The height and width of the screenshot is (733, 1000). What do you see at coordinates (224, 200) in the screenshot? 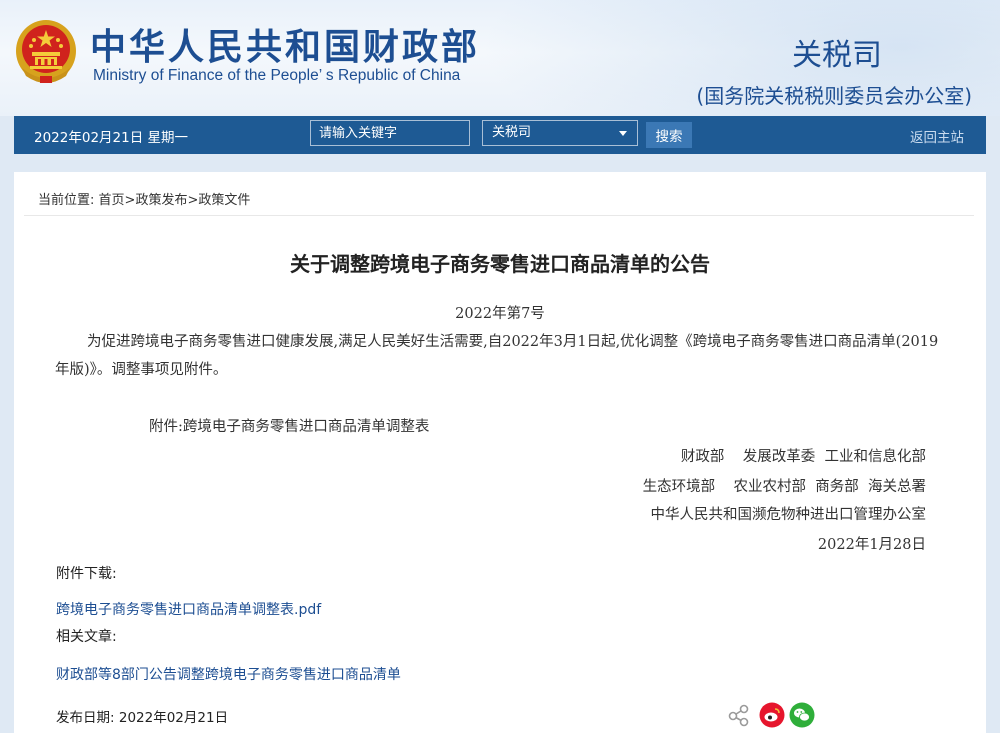
I see `breadcrumb-policy-documents: 政策文件` at bounding box center [224, 200].